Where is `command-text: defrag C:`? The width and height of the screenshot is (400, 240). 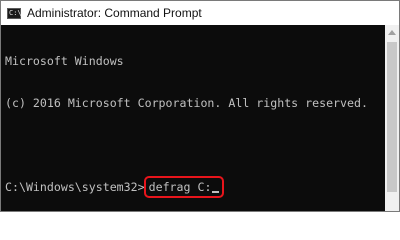
command-text: defrag C: is located at coordinates (180, 187).